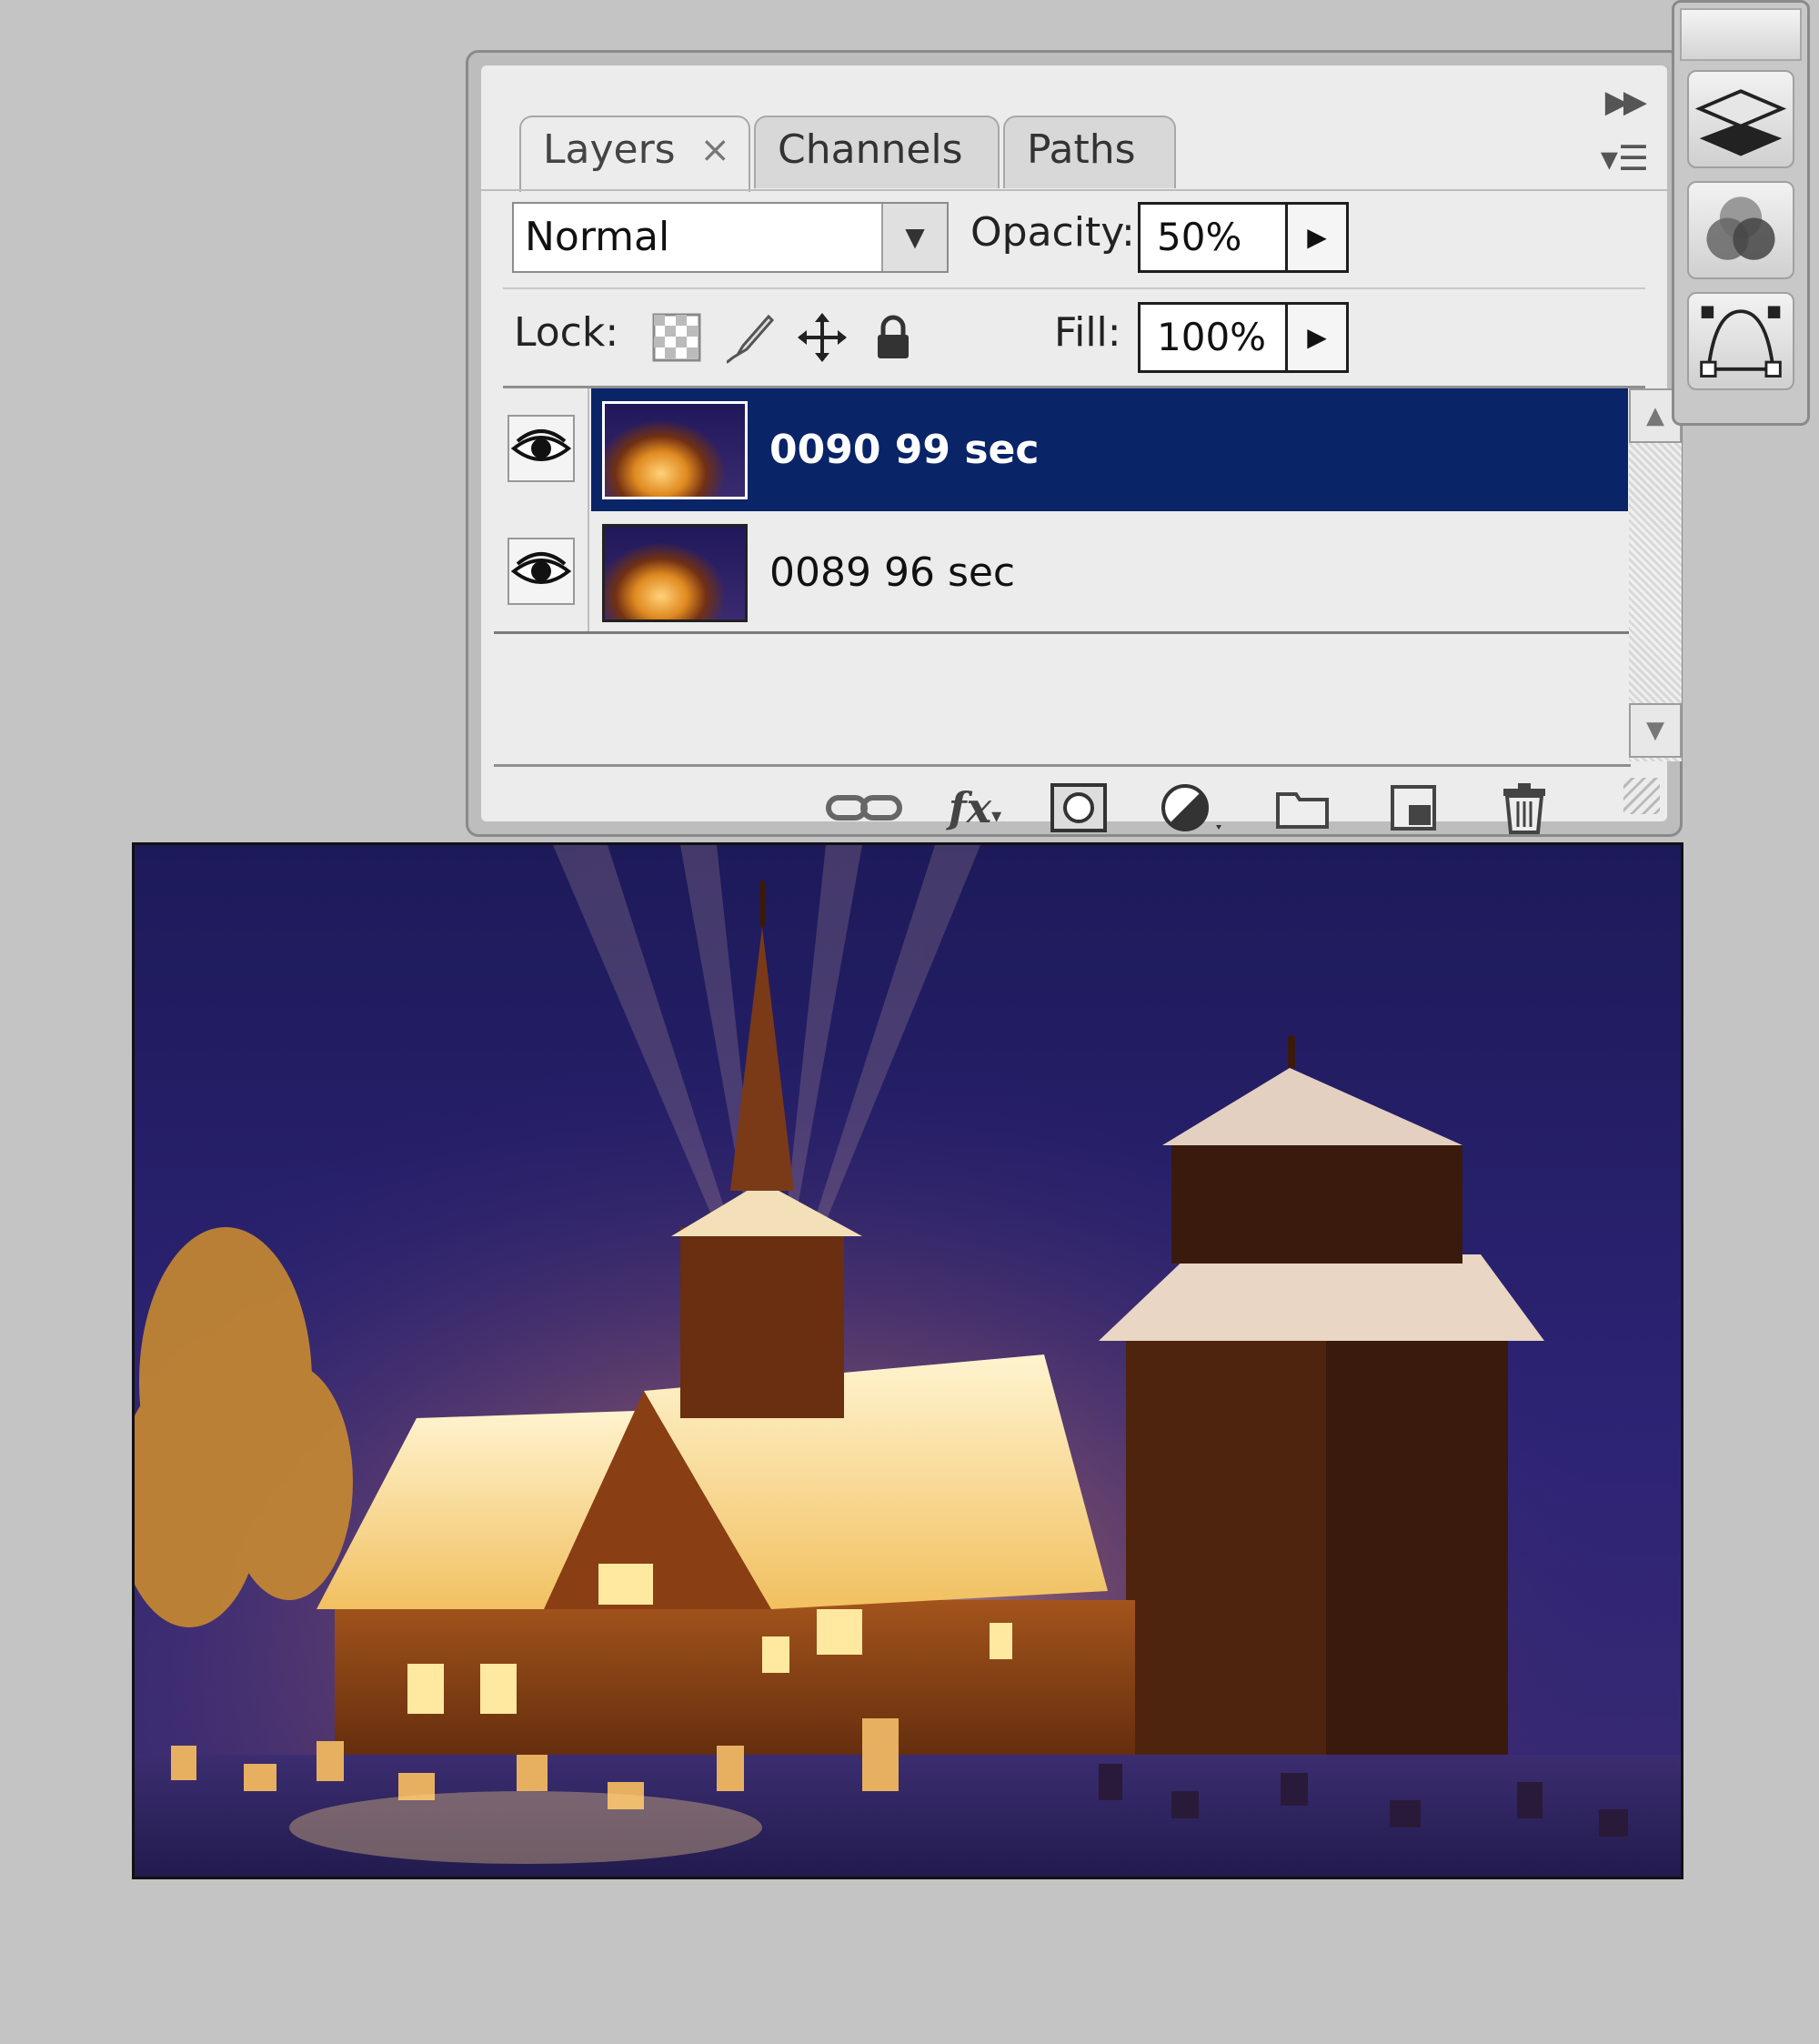 This screenshot has width=1819, height=2044. I want to click on lock-label: Lock:, so click(566, 332).